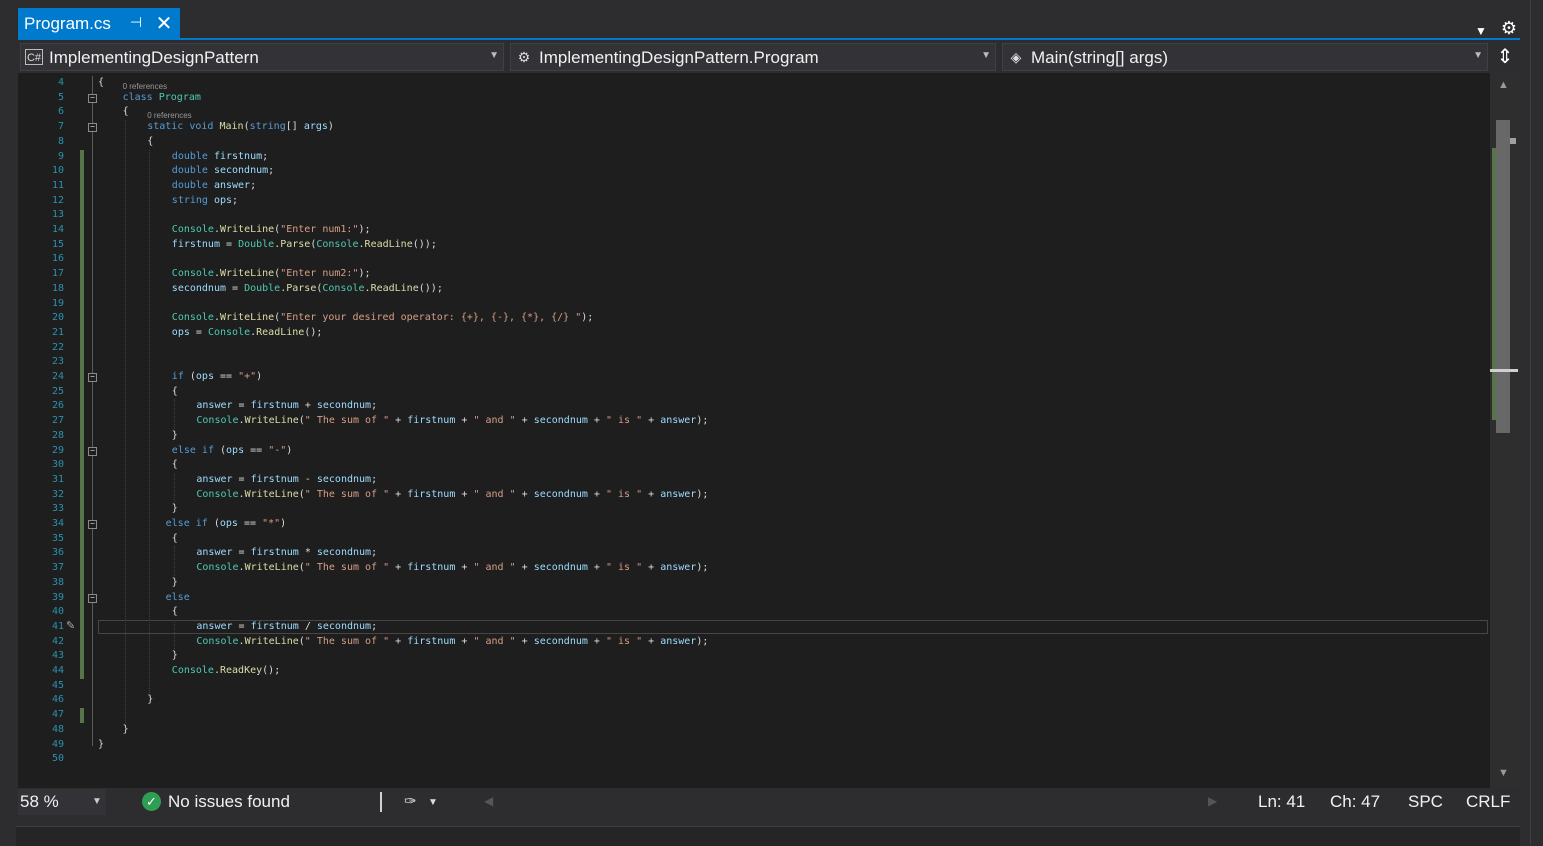 Image resolution: width=1543 pixels, height=846 pixels. I want to click on vertical-scrollbar: ▲ ▼, so click(1505, 430).